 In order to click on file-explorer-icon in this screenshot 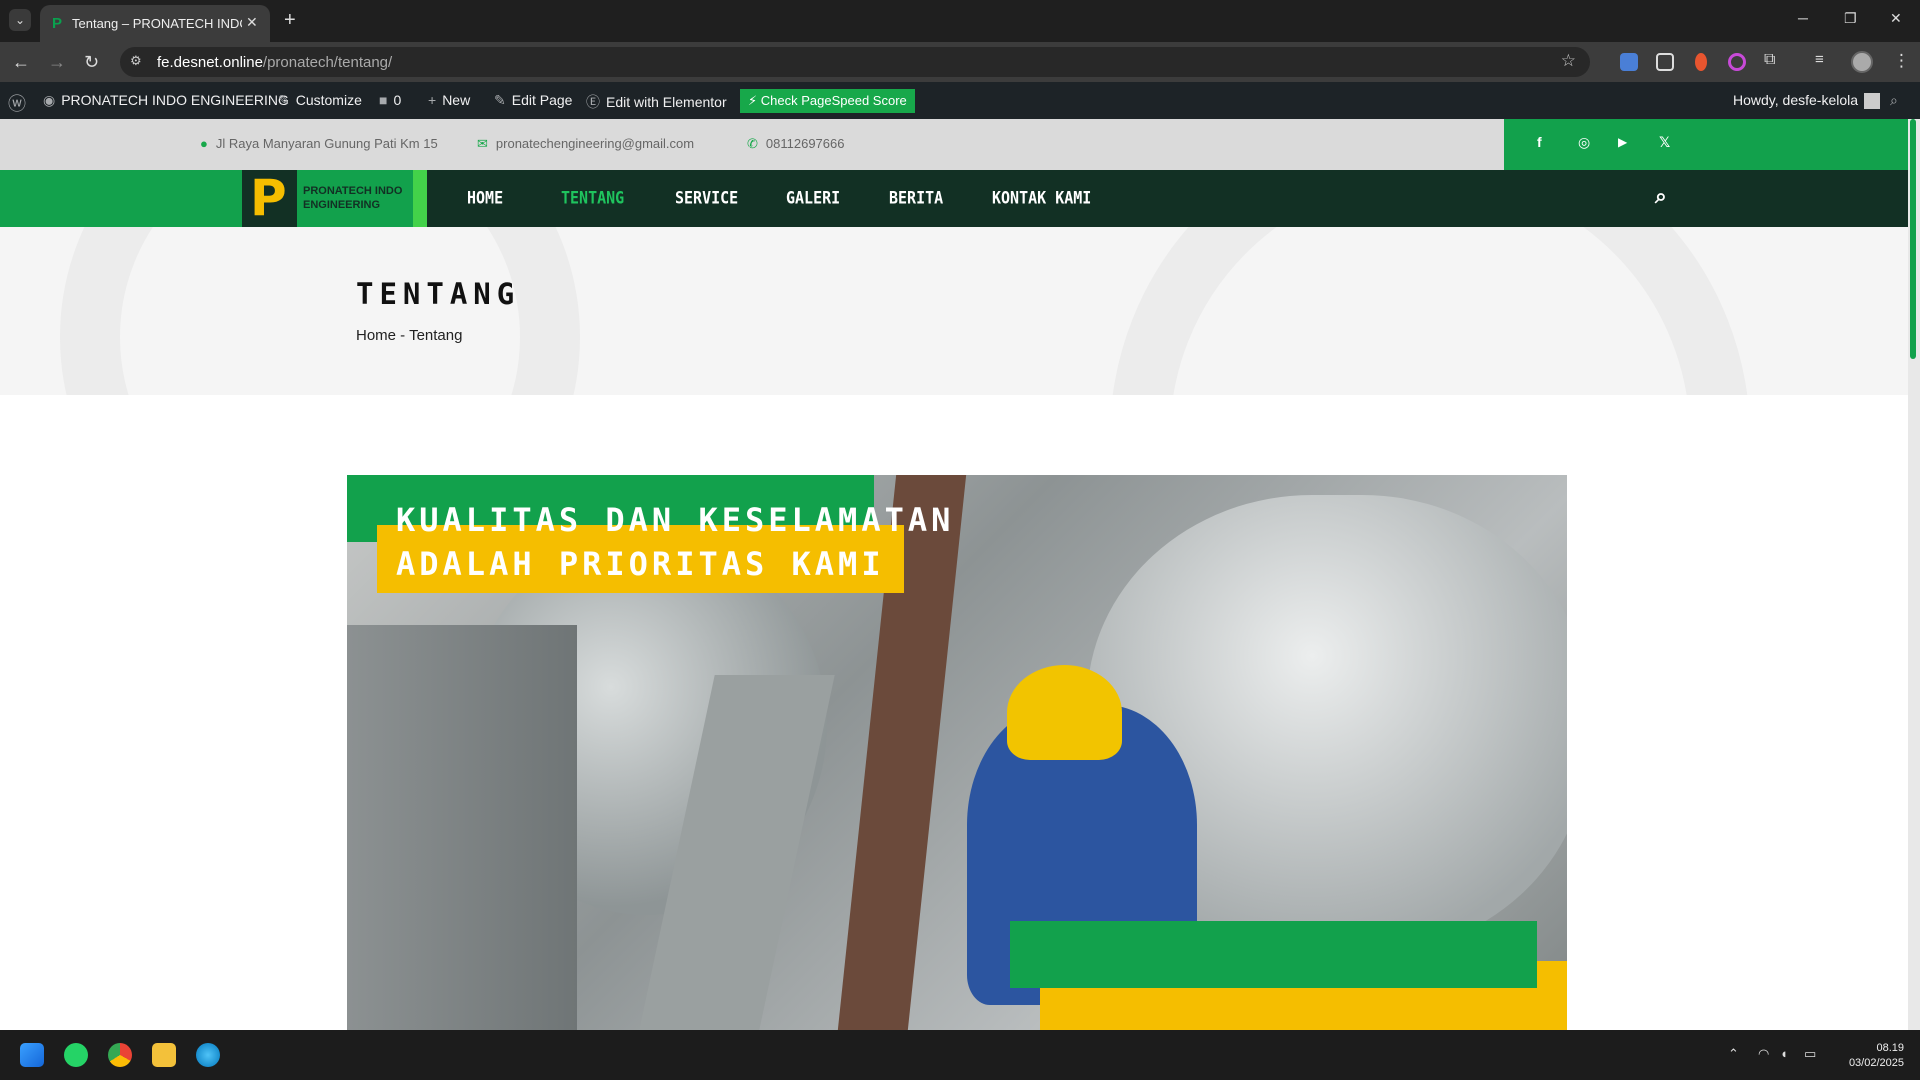, I will do `click(164, 1055)`.